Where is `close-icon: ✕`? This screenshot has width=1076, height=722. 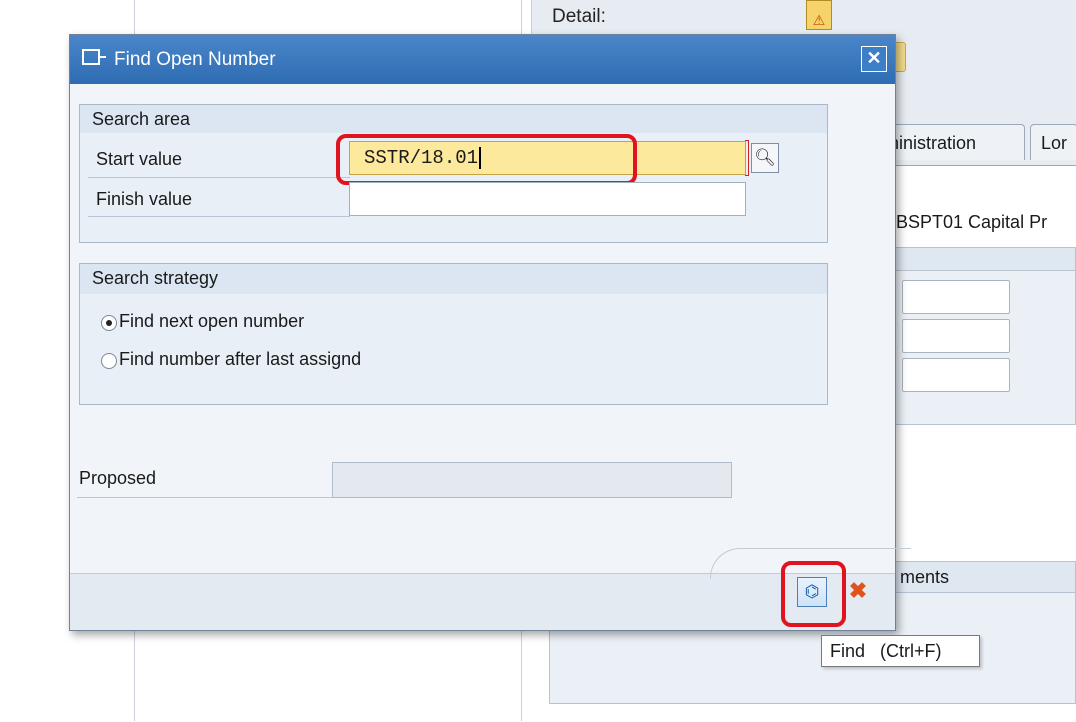 close-icon: ✕ is located at coordinates (874, 59).